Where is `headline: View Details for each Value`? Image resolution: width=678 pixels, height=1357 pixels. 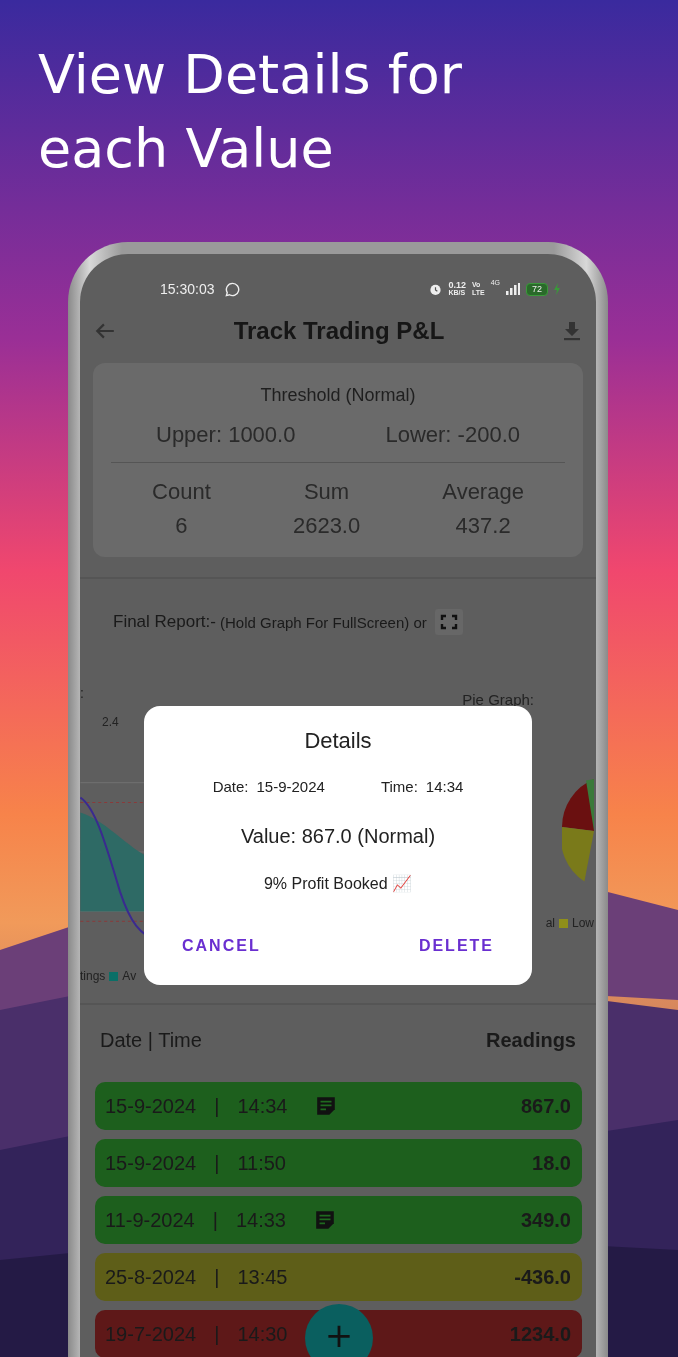
headline: View Details for each Value is located at coordinates (250, 112).